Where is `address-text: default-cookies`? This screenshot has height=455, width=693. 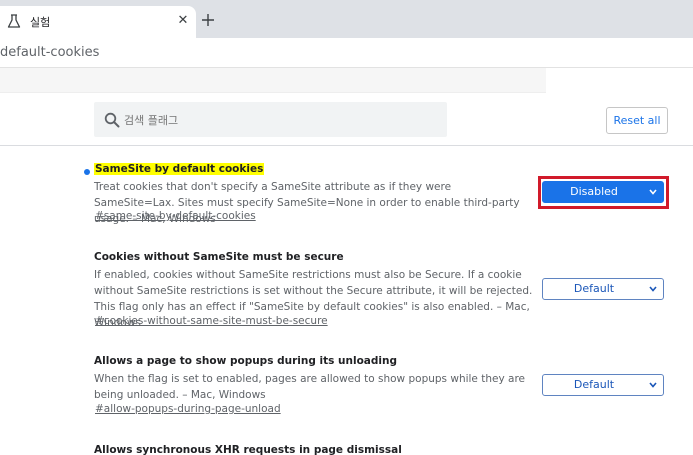
address-text: default-cookies is located at coordinates (49, 52).